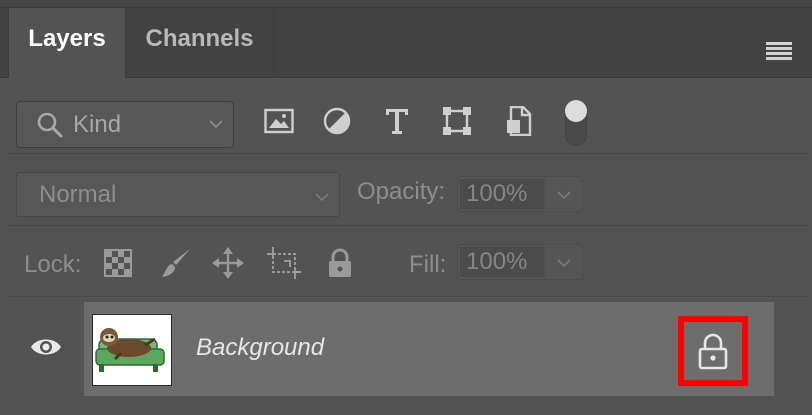  Describe the element at coordinates (200, 42) in the screenshot. I see `tab-channels: Channels` at that location.